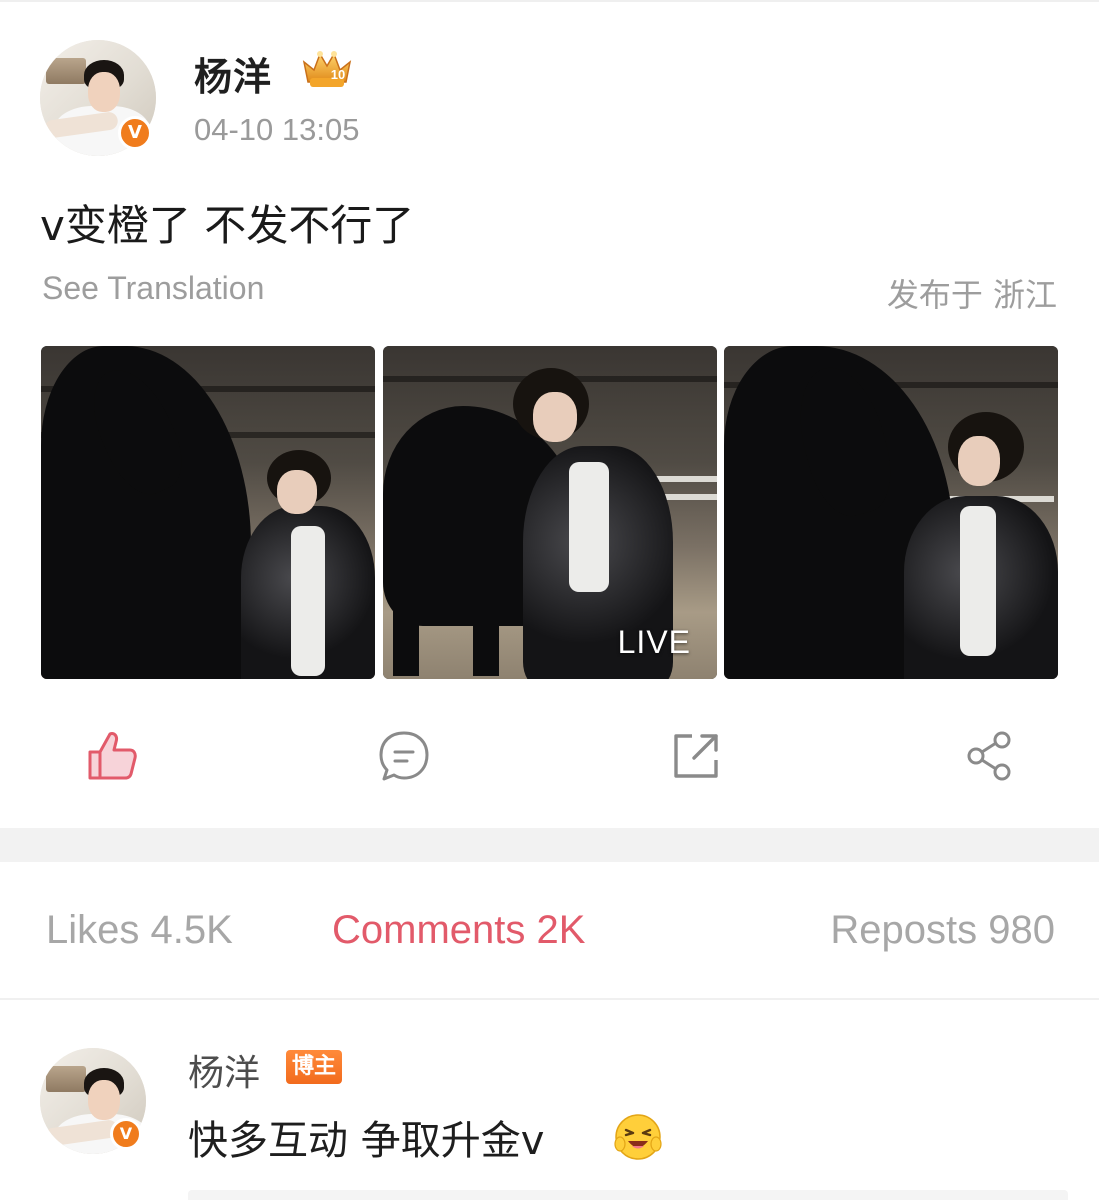 This screenshot has width=1099, height=1200. Describe the element at coordinates (139, 930) in the screenshot. I see `tab-likes: Likes 4.5K` at that location.